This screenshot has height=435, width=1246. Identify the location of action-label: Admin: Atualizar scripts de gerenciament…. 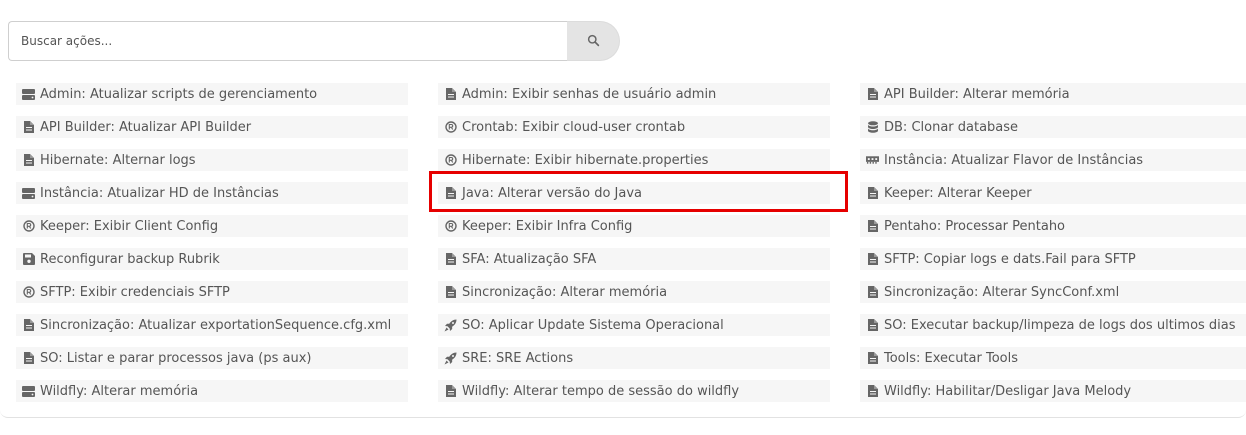
(179, 94).